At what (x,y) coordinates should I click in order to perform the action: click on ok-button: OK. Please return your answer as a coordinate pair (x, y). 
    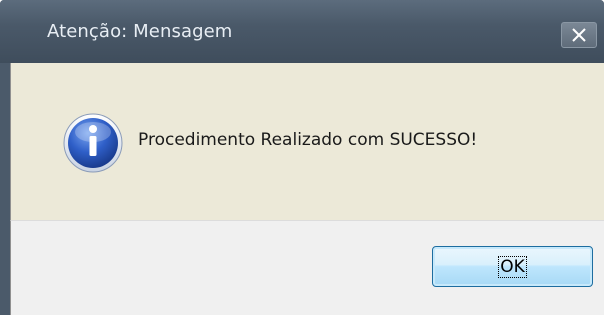
    Looking at the image, I should click on (512, 266).